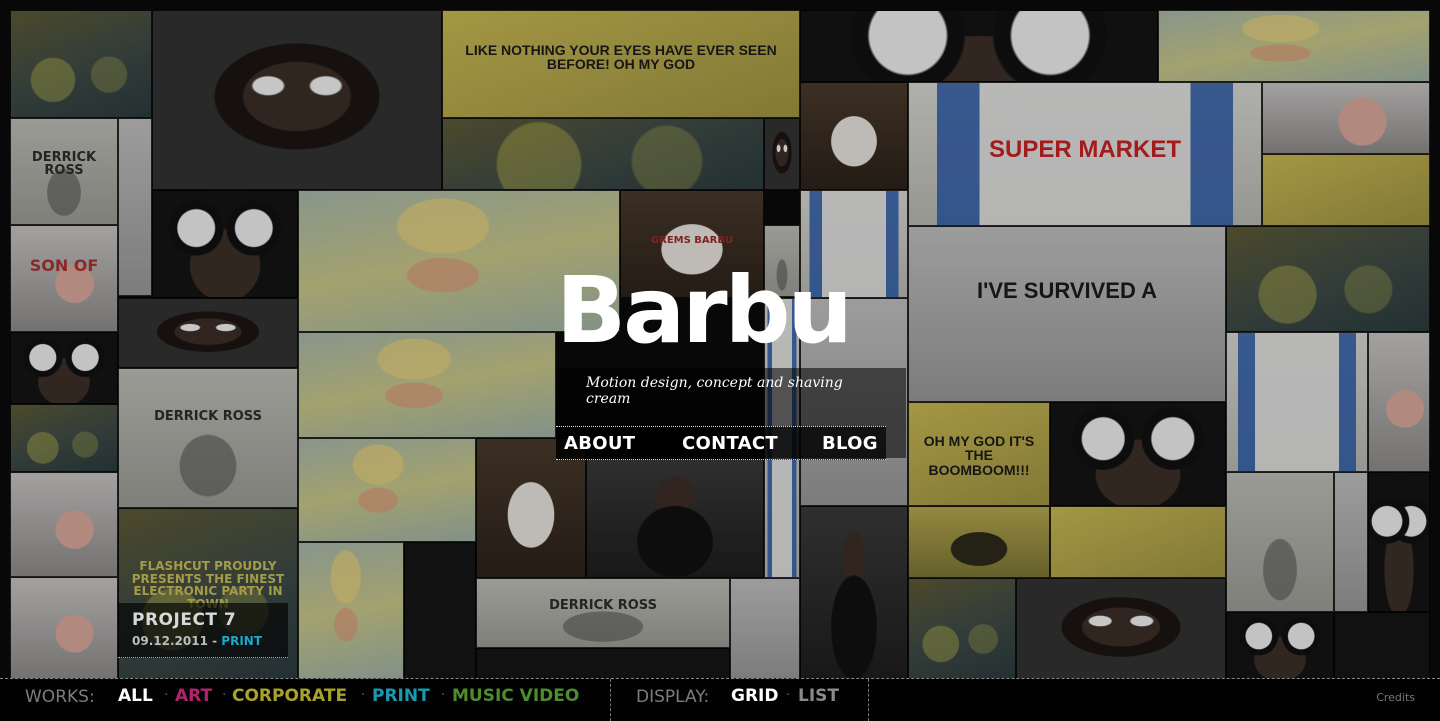 This screenshot has width=1440, height=721. Describe the element at coordinates (1280, 542) in the screenshot. I see `portfolio-tile-derrick-ross` at that location.